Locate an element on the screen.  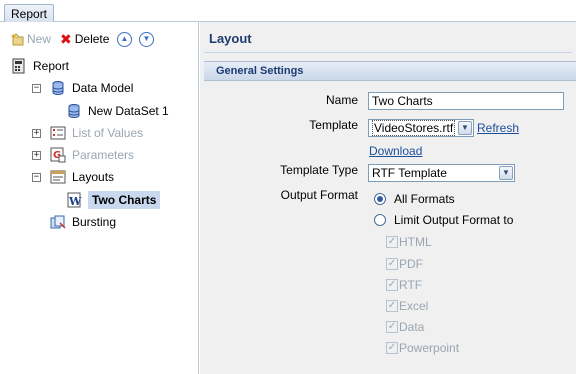
excel-checkbox: ✓ is located at coordinates (392, 306).